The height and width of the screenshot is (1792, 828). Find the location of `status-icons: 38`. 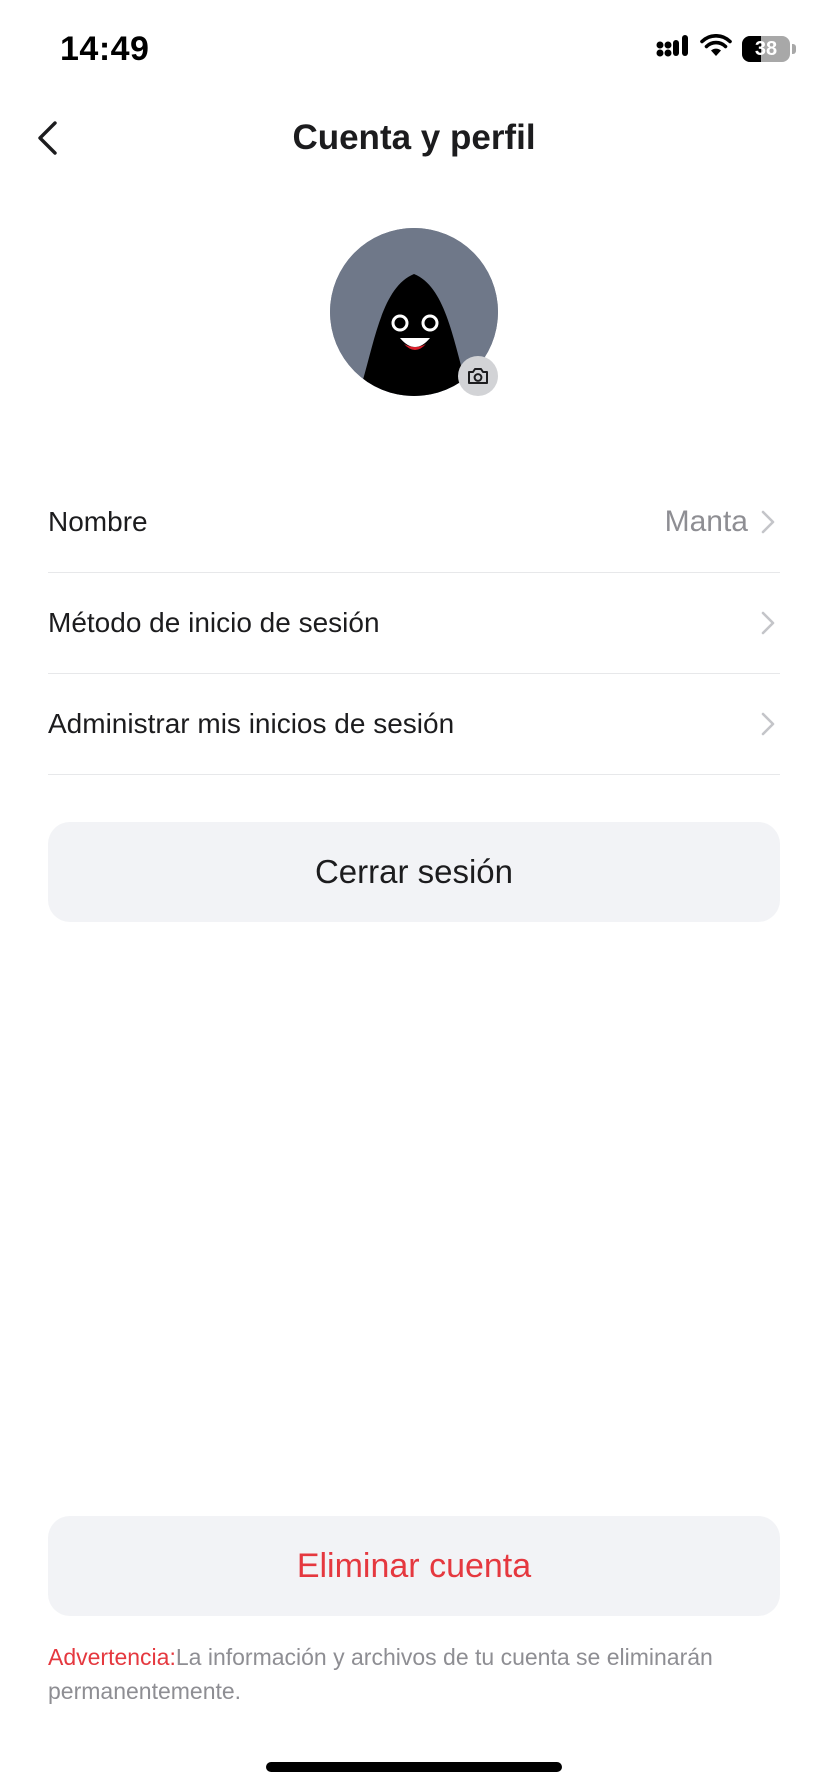

status-icons: 38 is located at coordinates (726, 48).